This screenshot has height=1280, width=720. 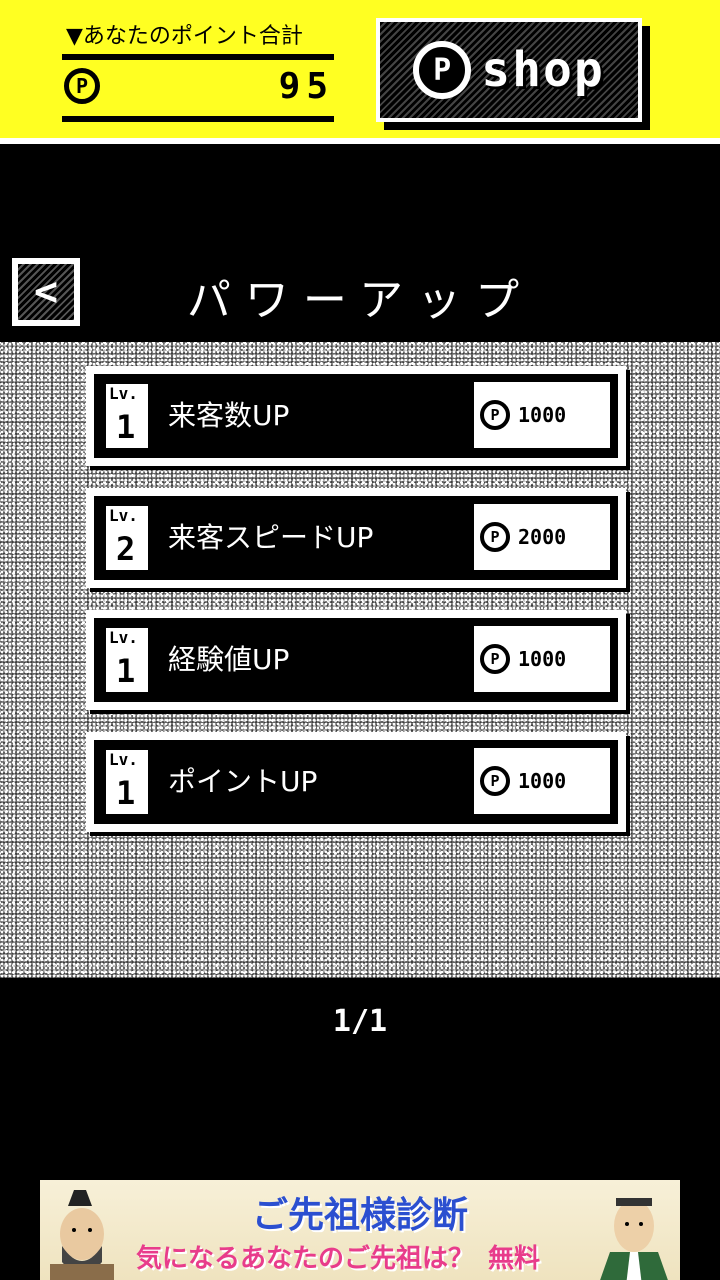 I want to click on page-indicator: 1/1, so click(x=360, y=1021).